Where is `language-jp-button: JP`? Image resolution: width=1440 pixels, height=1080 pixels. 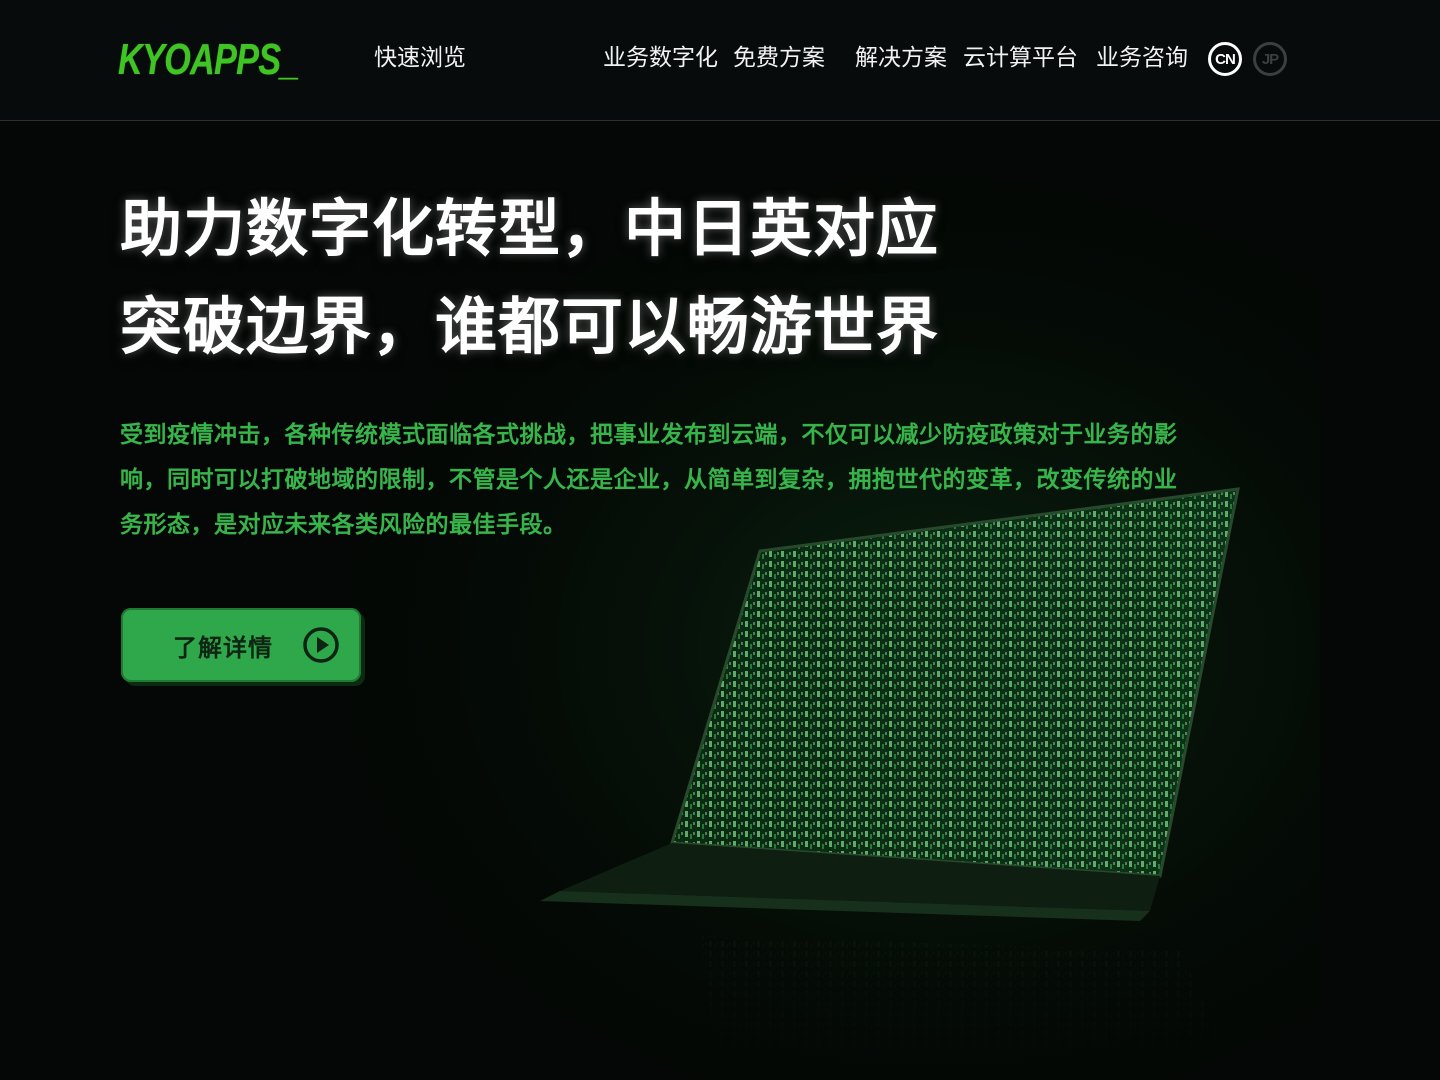
language-jp-button: JP is located at coordinates (1270, 59).